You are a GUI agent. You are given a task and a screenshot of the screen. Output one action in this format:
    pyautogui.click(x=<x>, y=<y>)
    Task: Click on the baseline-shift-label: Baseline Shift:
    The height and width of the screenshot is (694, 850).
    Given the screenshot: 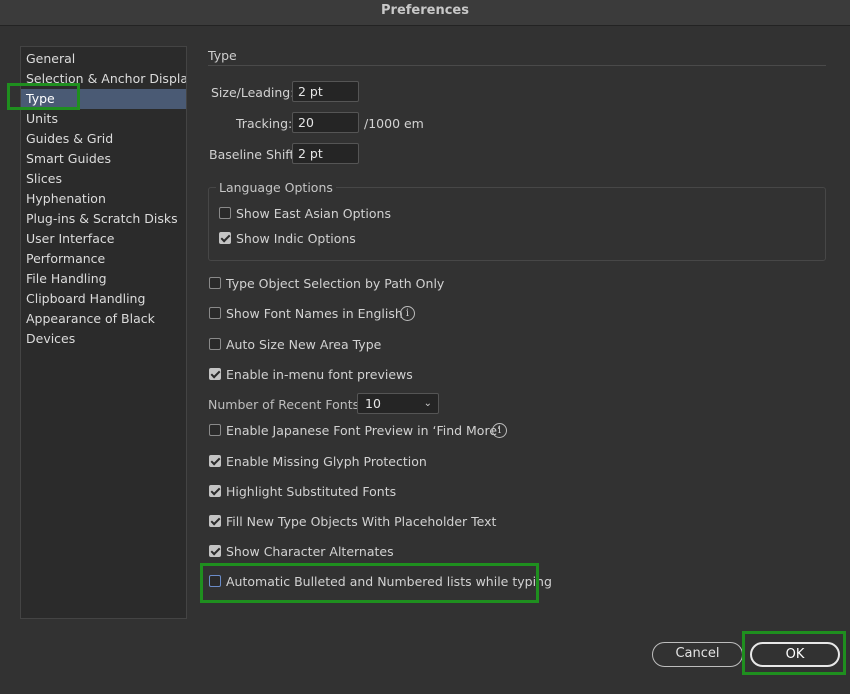 What is the action you would take?
    pyautogui.click(x=254, y=154)
    